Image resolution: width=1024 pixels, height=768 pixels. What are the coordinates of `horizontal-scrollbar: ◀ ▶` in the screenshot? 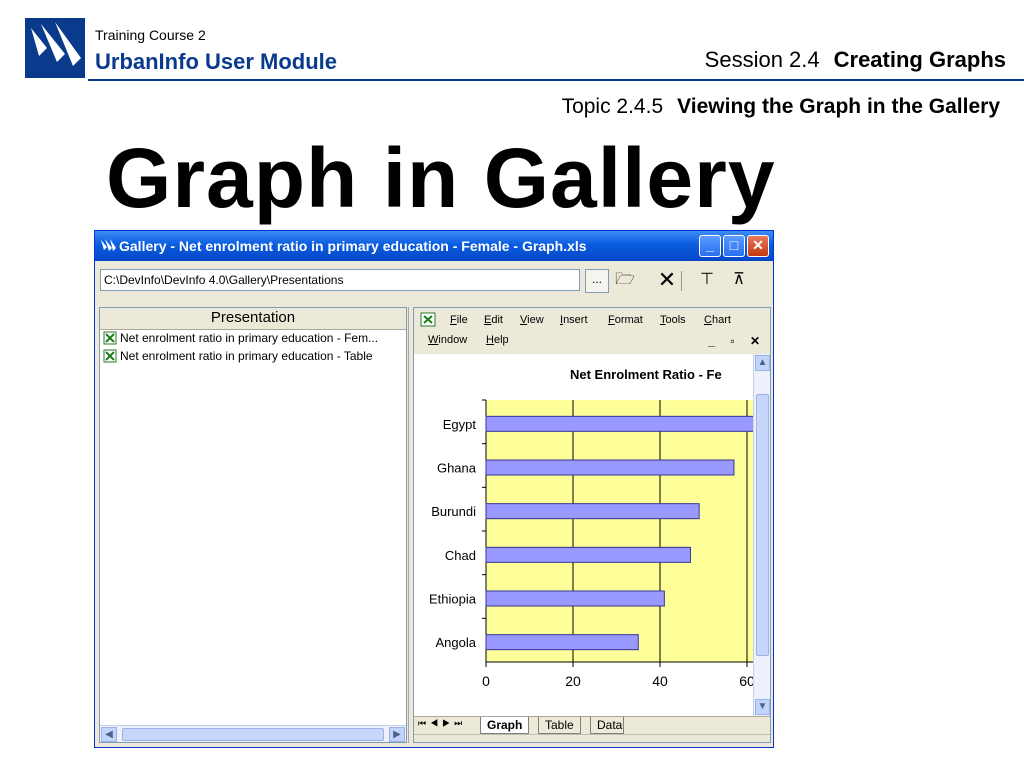 It's located at (253, 733).